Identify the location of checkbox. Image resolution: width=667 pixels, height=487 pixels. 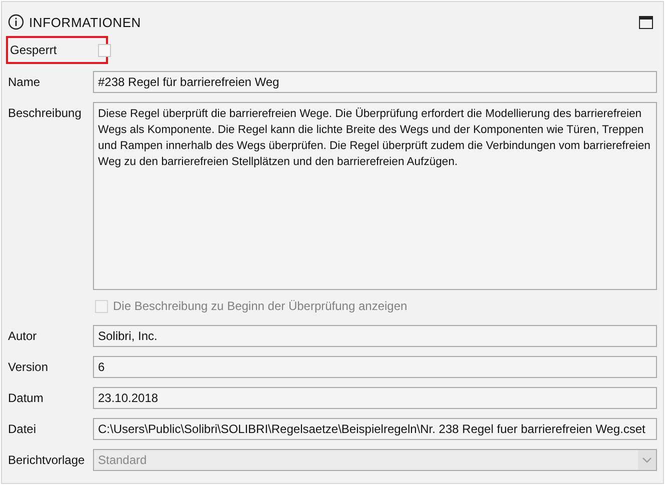
(104, 50).